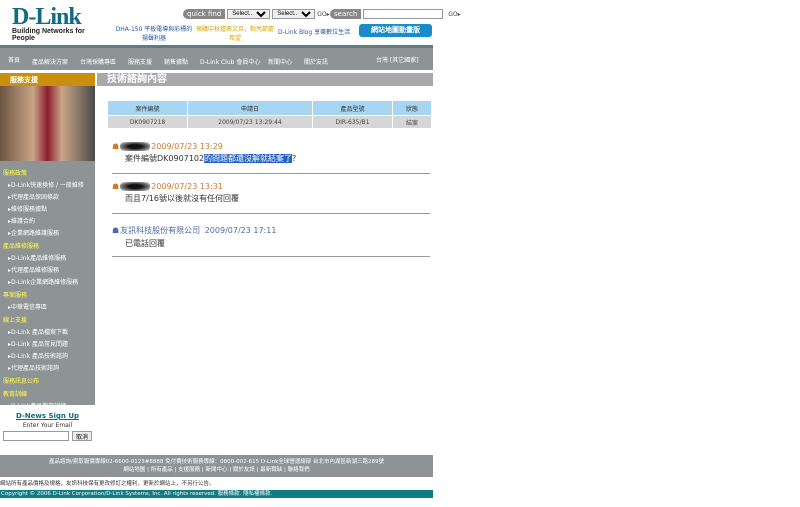 The width and height of the screenshot is (800, 507). What do you see at coordinates (47, 232) in the screenshot?
I see `sidebar-item: ▸企業網路維護服務` at bounding box center [47, 232].